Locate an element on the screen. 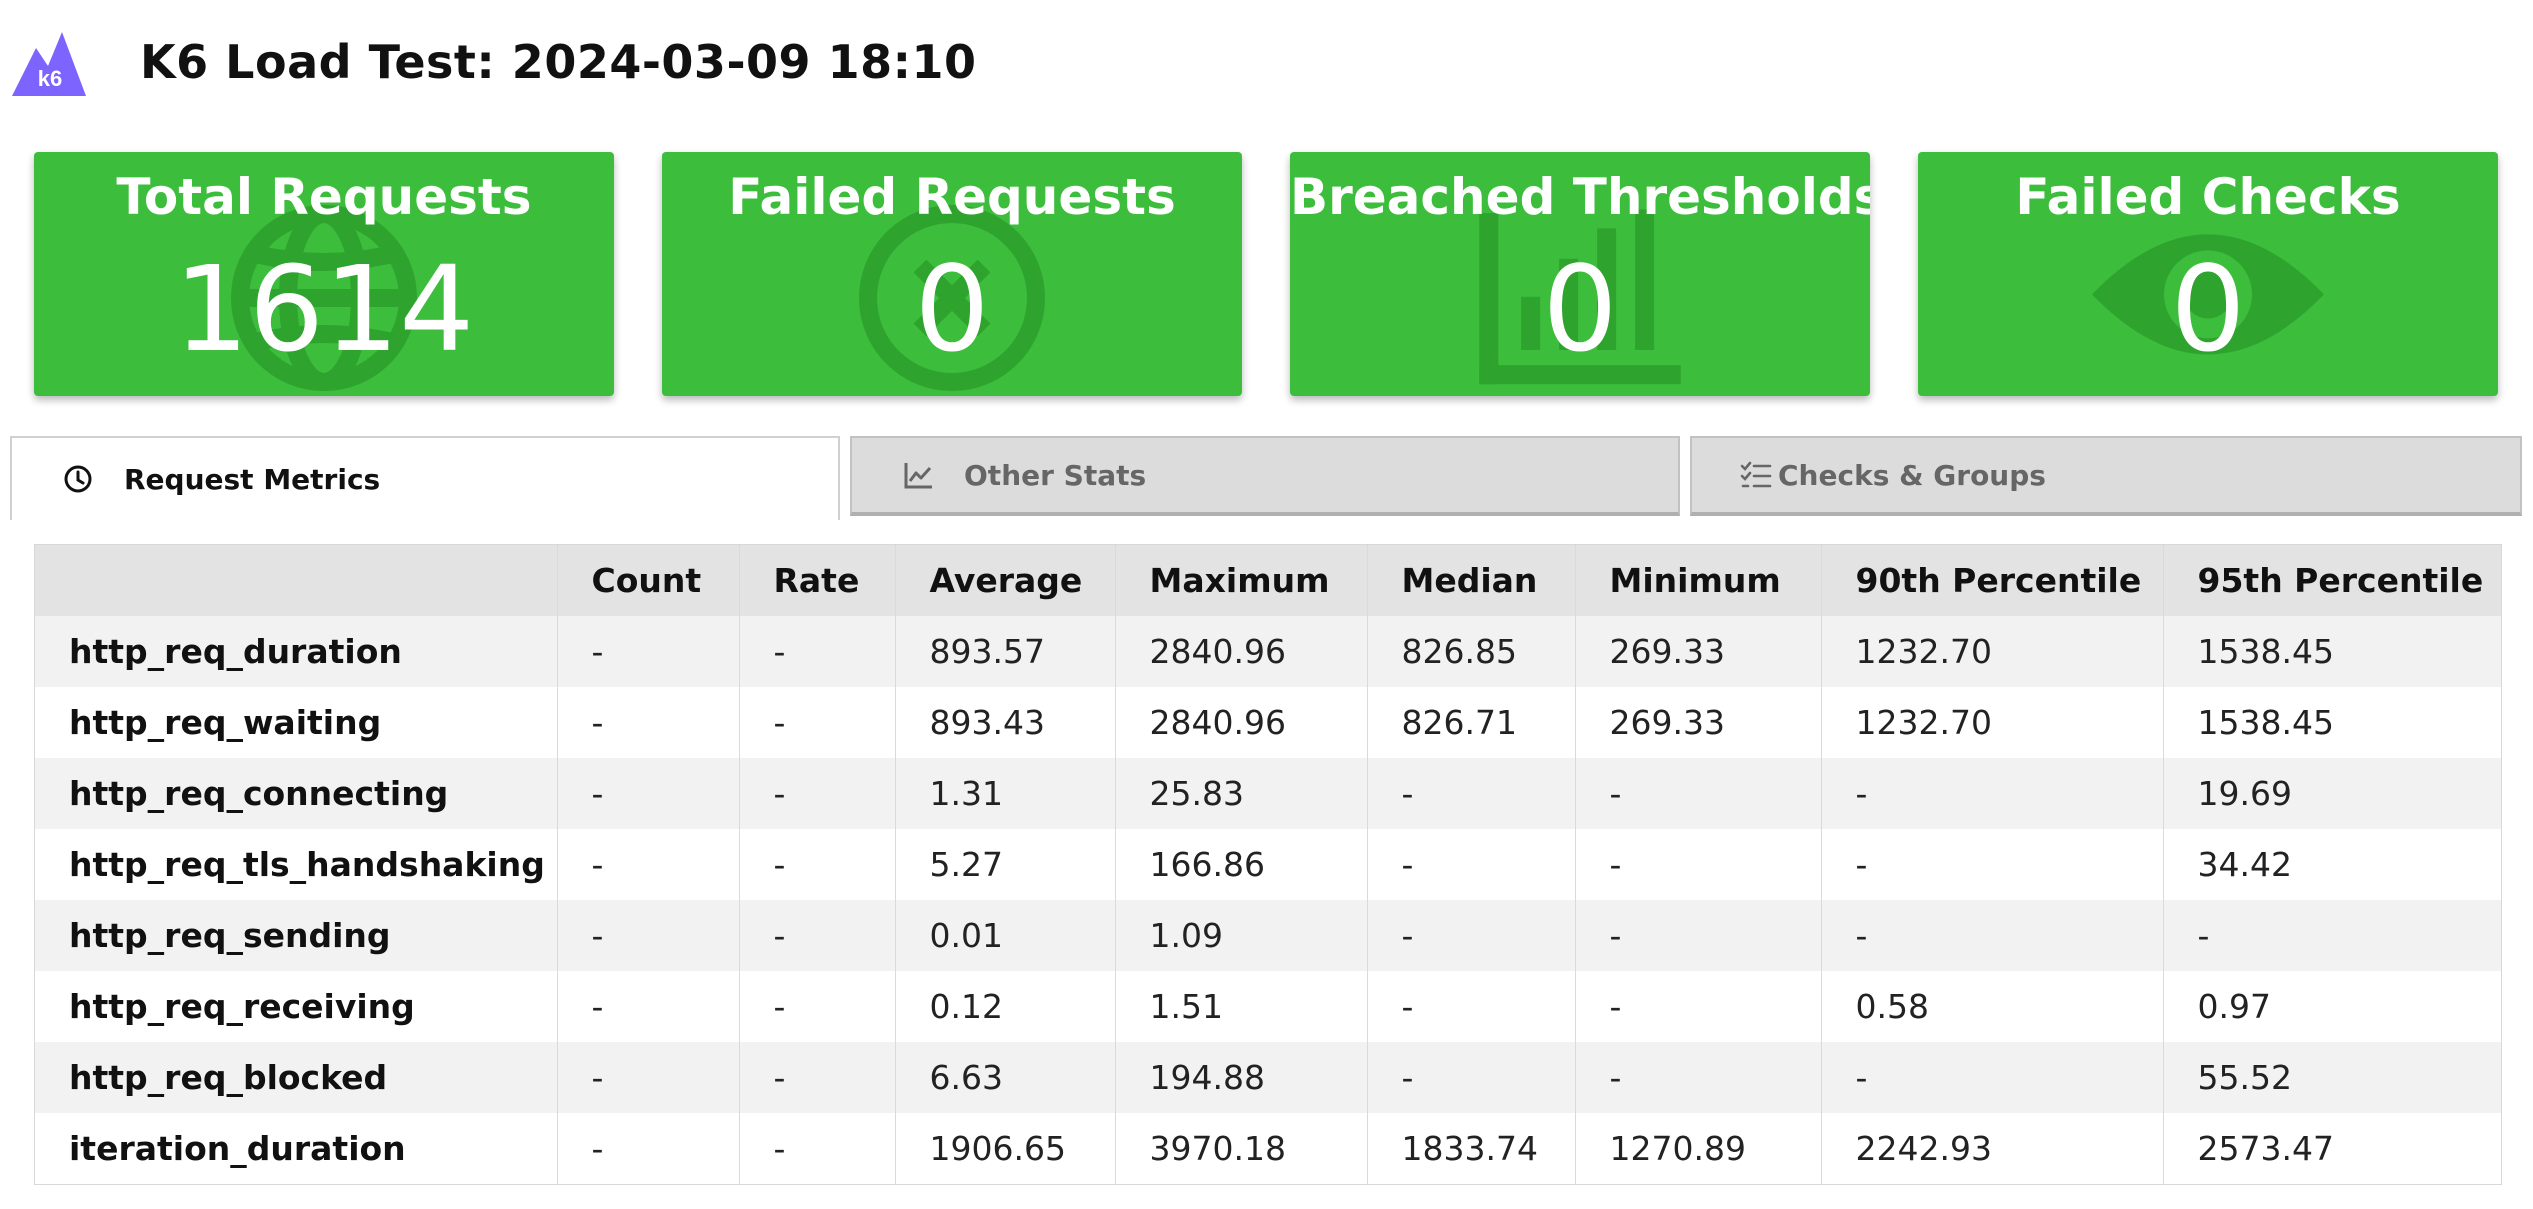 Image resolution: width=2533 pixels, height=1209 pixels. column-header is located at coordinates (296, 580).